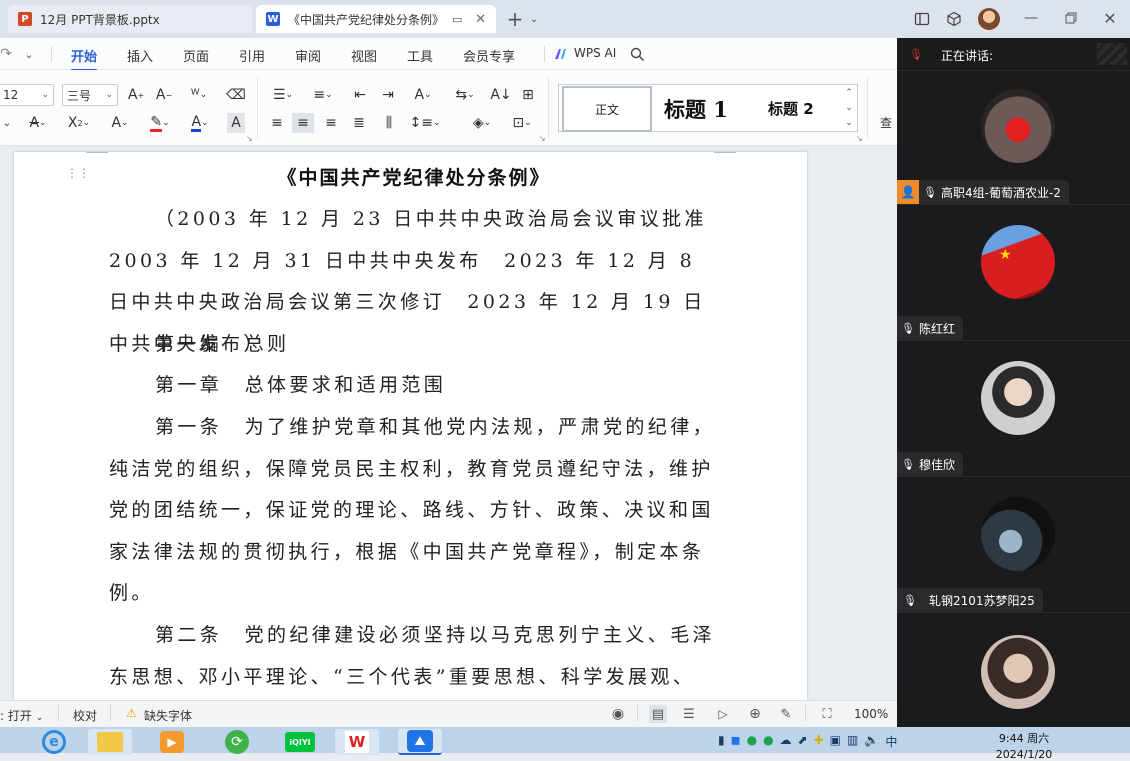 The image size is (1130, 761). I want to click on web-view-icon: ⊕, so click(755, 714).